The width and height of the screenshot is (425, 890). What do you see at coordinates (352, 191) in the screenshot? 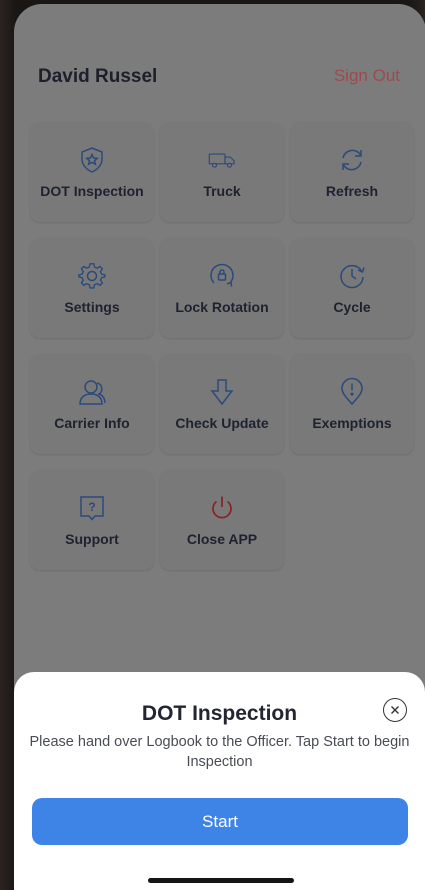
I see `tile-label: Refresh` at bounding box center [352, 191].